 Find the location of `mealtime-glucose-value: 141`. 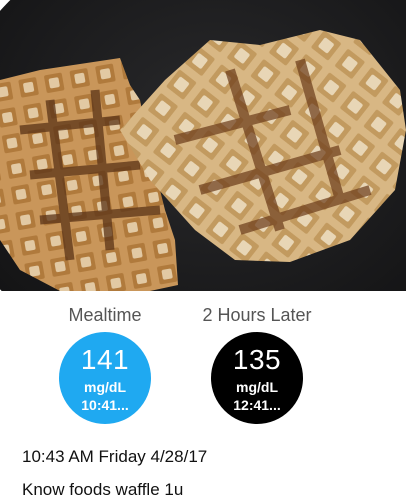

mealtime-glucose-value: 141 is located at coordinates (105, 359).